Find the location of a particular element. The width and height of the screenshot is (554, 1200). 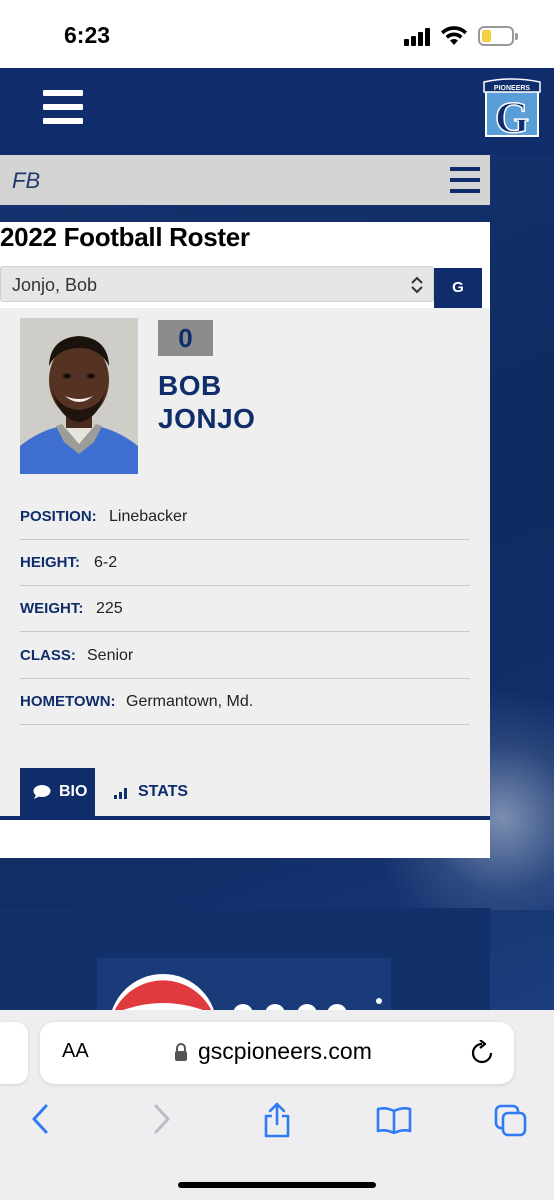

info-label: CLASS: is located at coordinates (48, 655).